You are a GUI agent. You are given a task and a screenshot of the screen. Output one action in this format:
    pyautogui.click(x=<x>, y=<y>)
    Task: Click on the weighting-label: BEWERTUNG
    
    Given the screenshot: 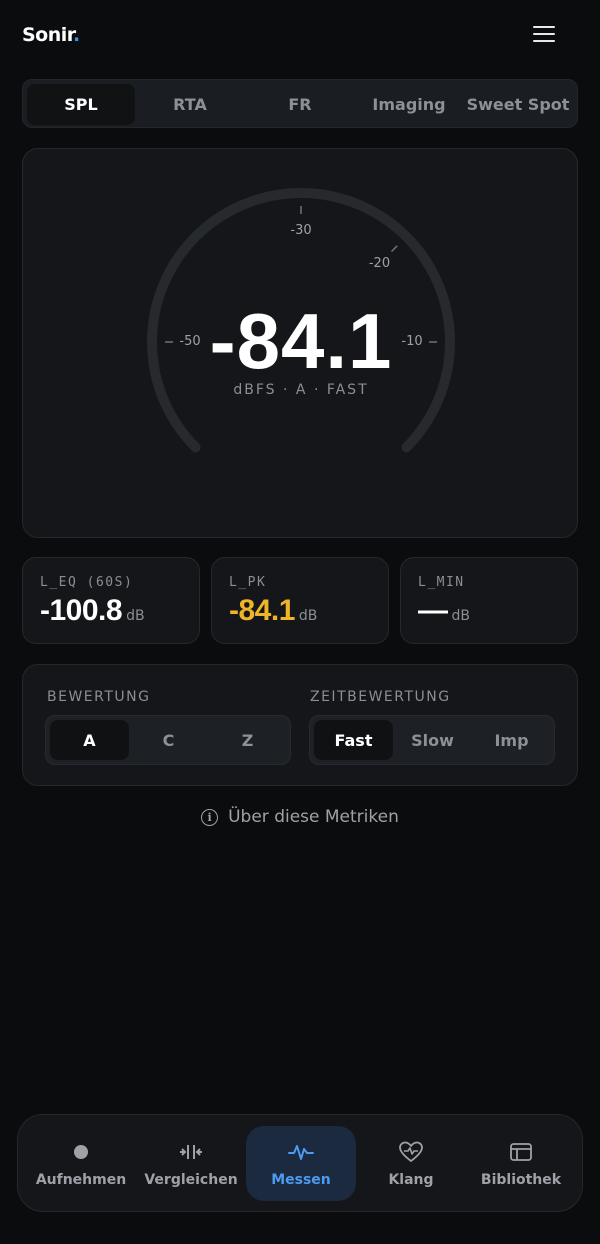 What is the action you would take?
    pyautogui.click(x=99, y=697)
    